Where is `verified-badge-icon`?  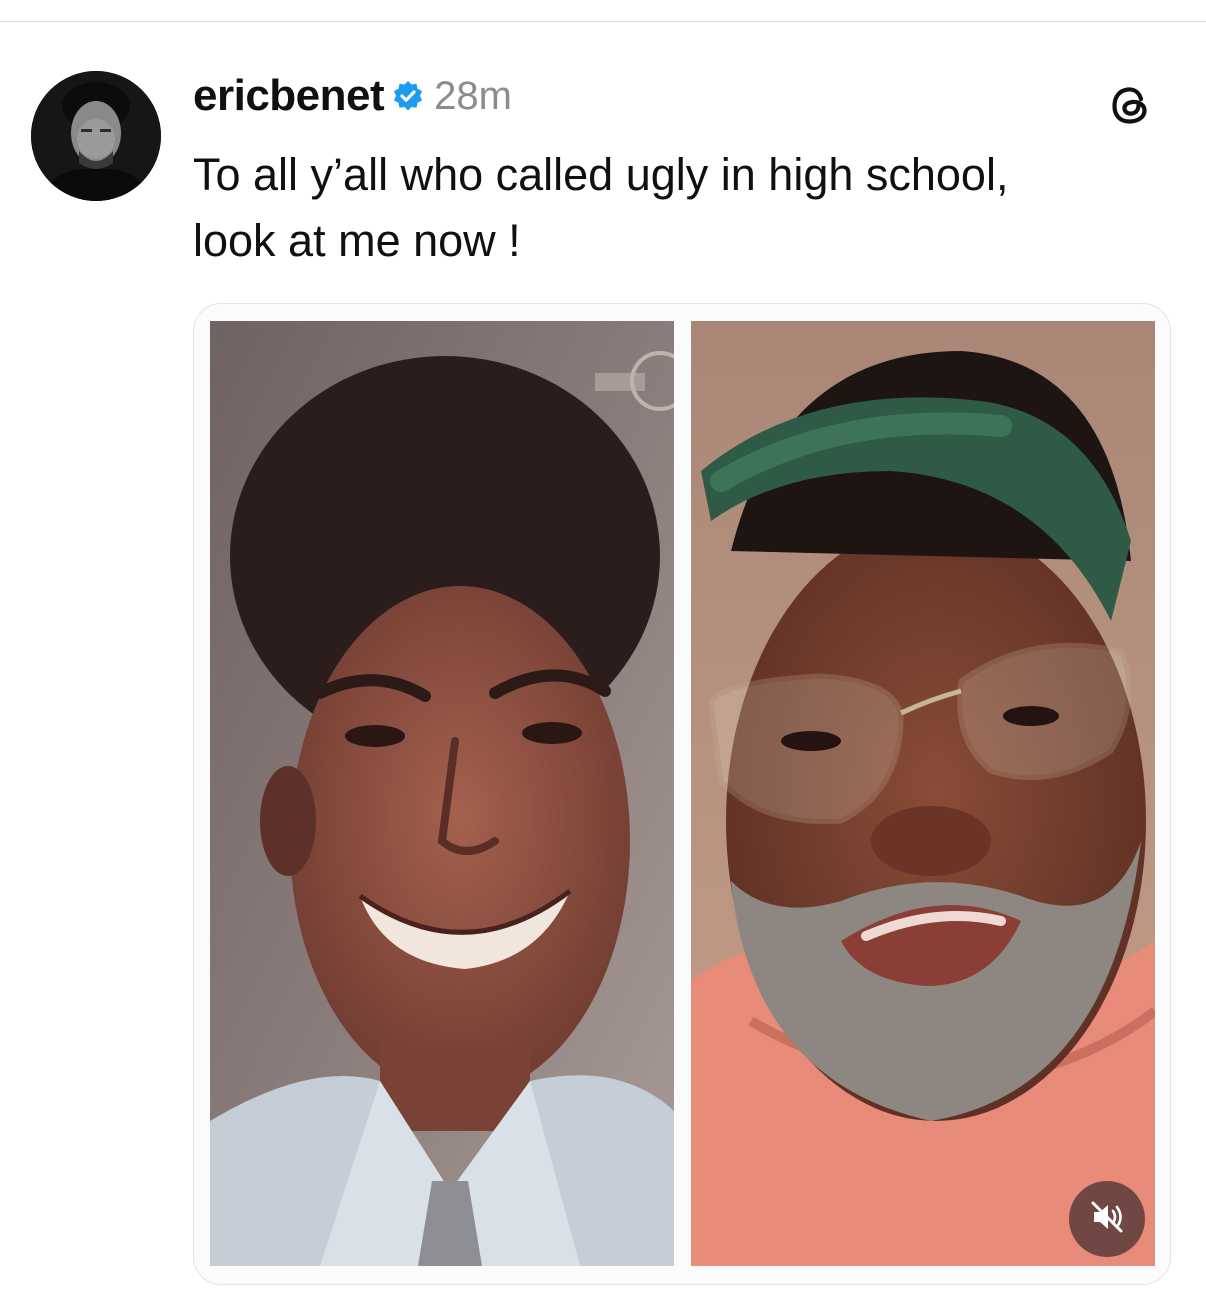 verified-badge-icon is located at coordinates (408, 96).